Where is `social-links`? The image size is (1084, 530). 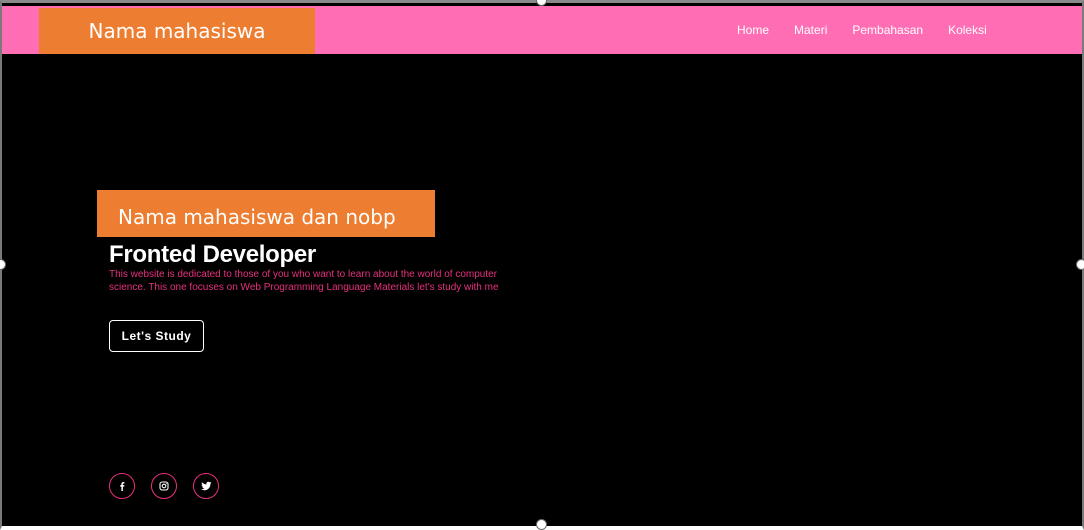 social-links is located at coordinates (164, 486).